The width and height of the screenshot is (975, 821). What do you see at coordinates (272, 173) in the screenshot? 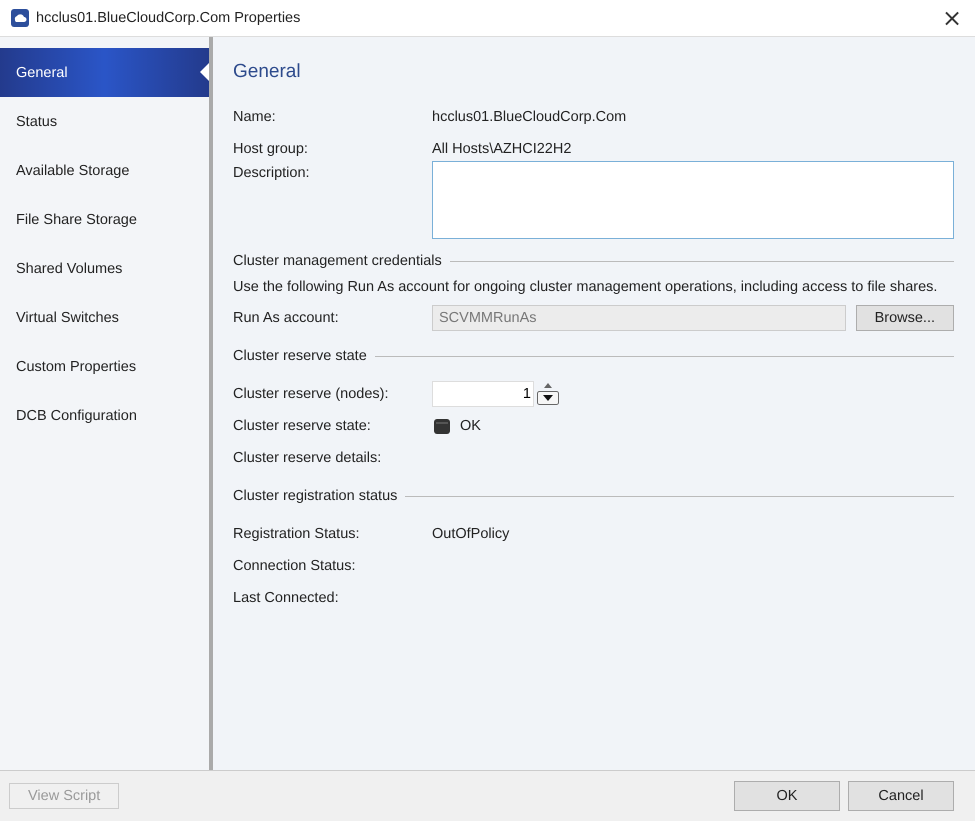
I see `field-label: Description:` at bounding box center [272, 173].